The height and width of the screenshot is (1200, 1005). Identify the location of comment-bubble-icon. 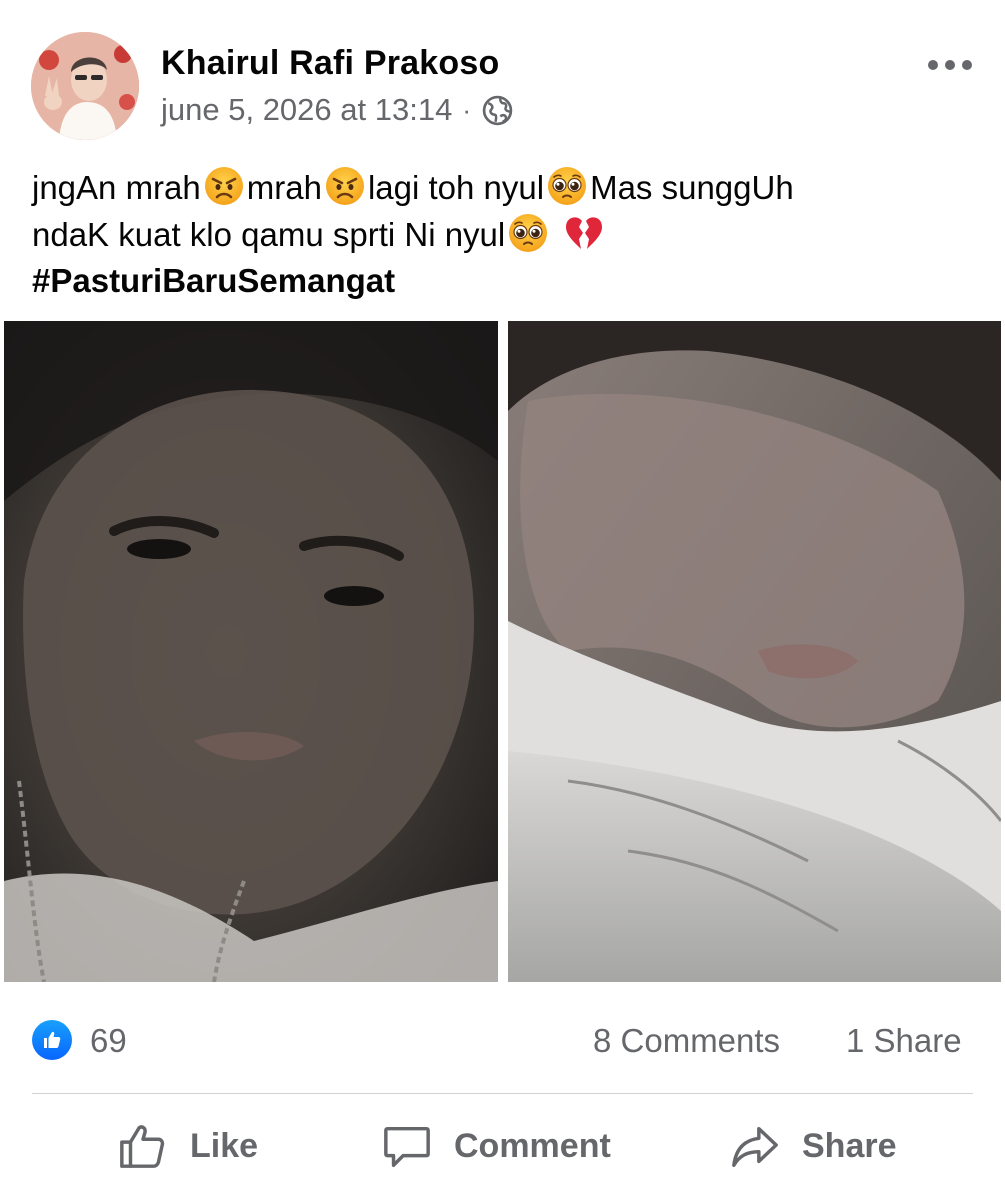
(407, 1146).